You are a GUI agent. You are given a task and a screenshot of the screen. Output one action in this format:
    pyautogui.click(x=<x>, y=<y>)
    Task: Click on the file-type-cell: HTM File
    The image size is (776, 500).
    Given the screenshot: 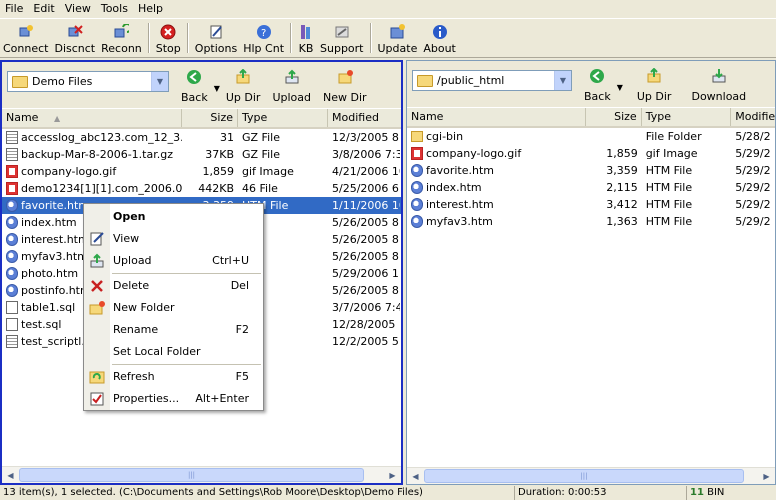 What is the action you would take?
    pyautogui.click(x=669, y=221)
    